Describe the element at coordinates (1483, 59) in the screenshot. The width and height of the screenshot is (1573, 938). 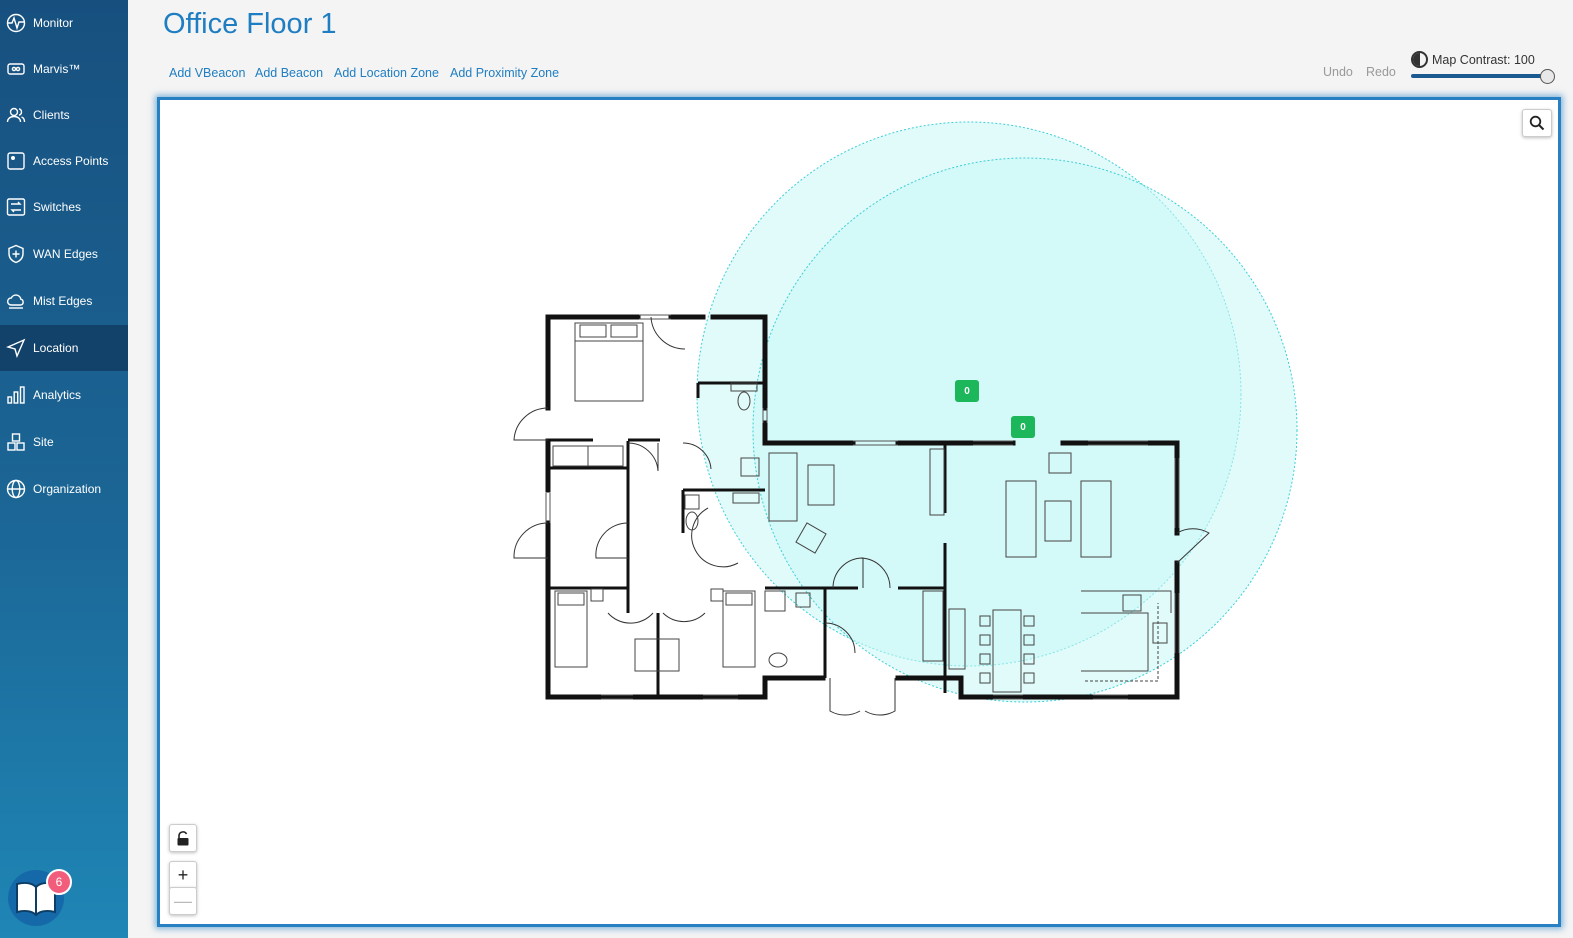
I see `map-contrast-label: Map Contrast: 100` at that location.